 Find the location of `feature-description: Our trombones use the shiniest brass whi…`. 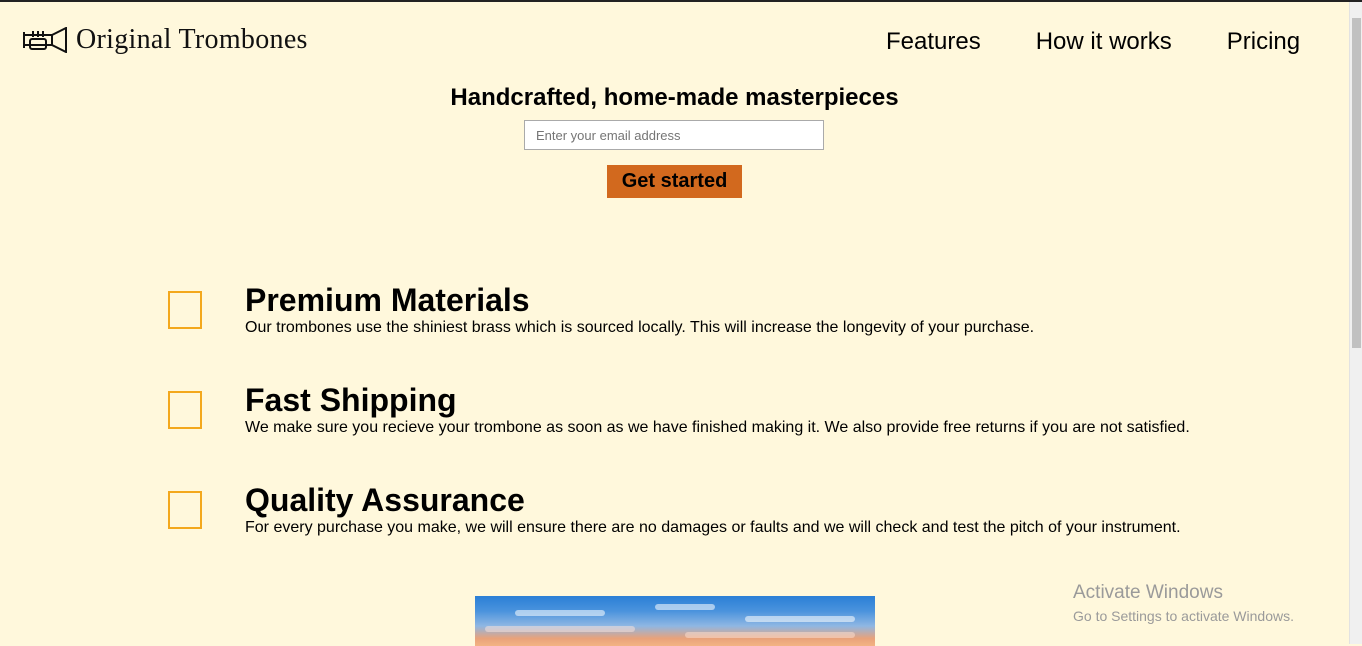

feature-description: Our trombones use the shiniest brass whi… is located at coordinates (640, 327).